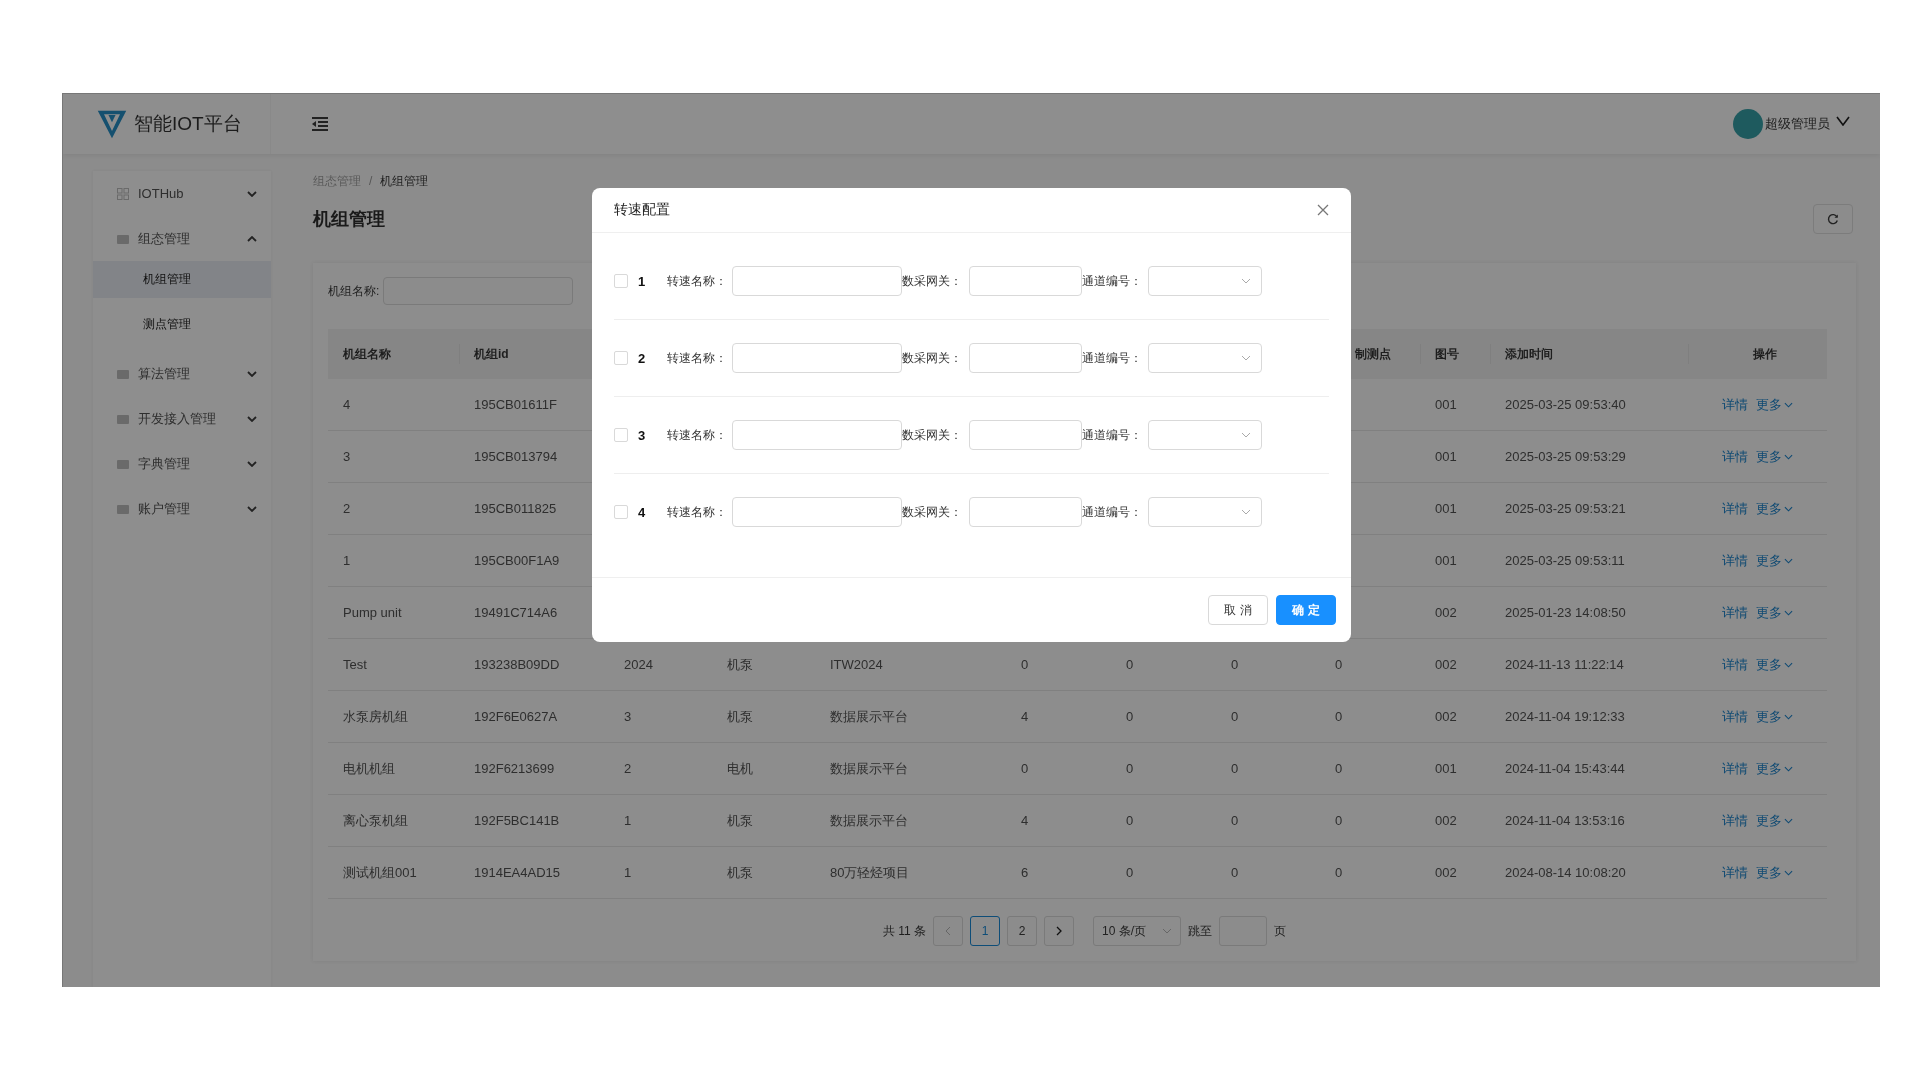  I want to click on previous-page-button, so click(948, 931).